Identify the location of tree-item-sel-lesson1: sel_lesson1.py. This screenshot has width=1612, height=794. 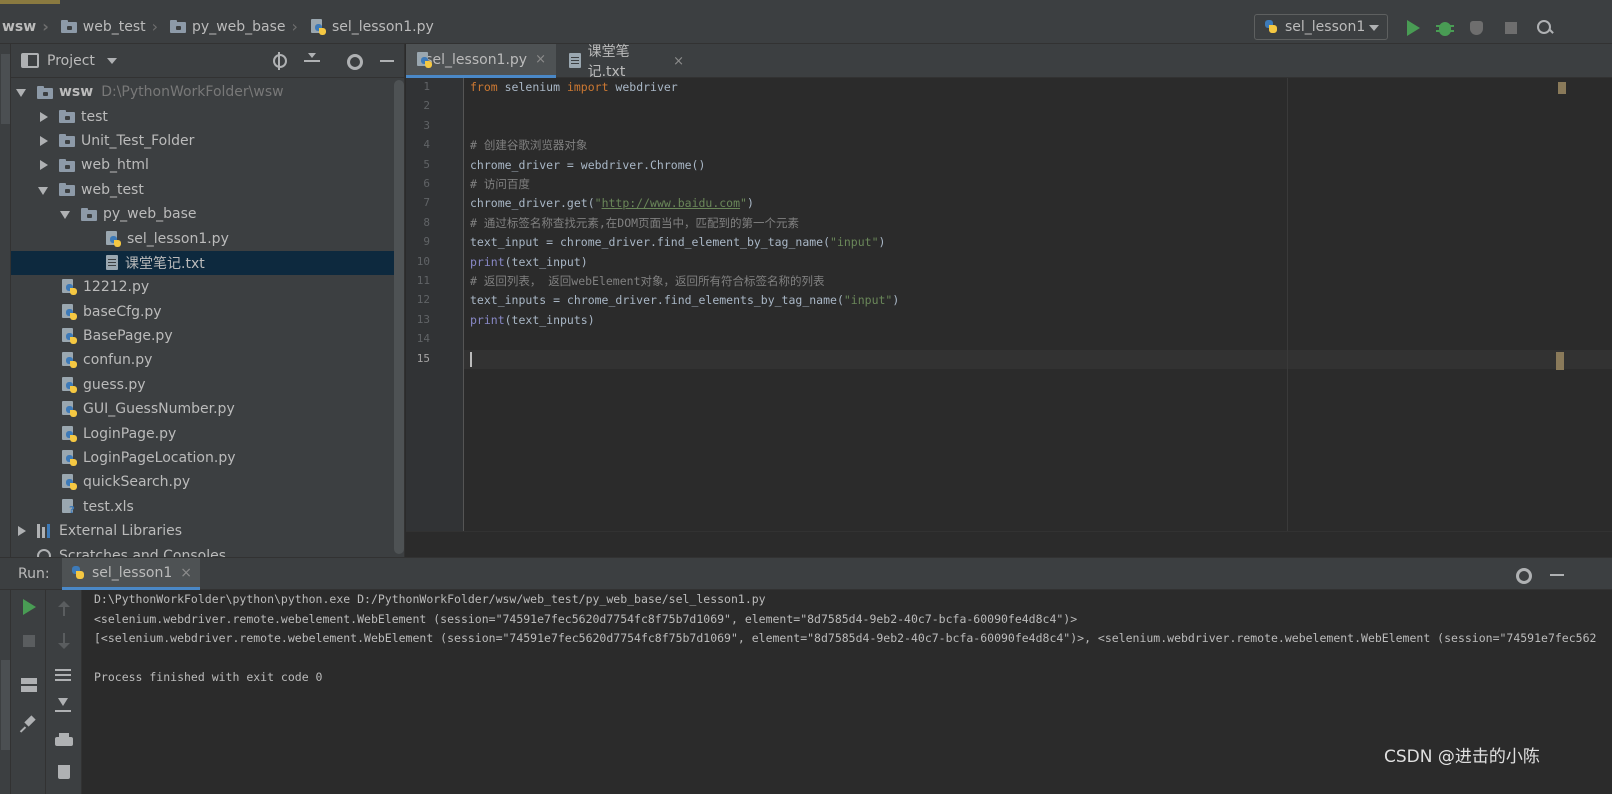
(207, 238).